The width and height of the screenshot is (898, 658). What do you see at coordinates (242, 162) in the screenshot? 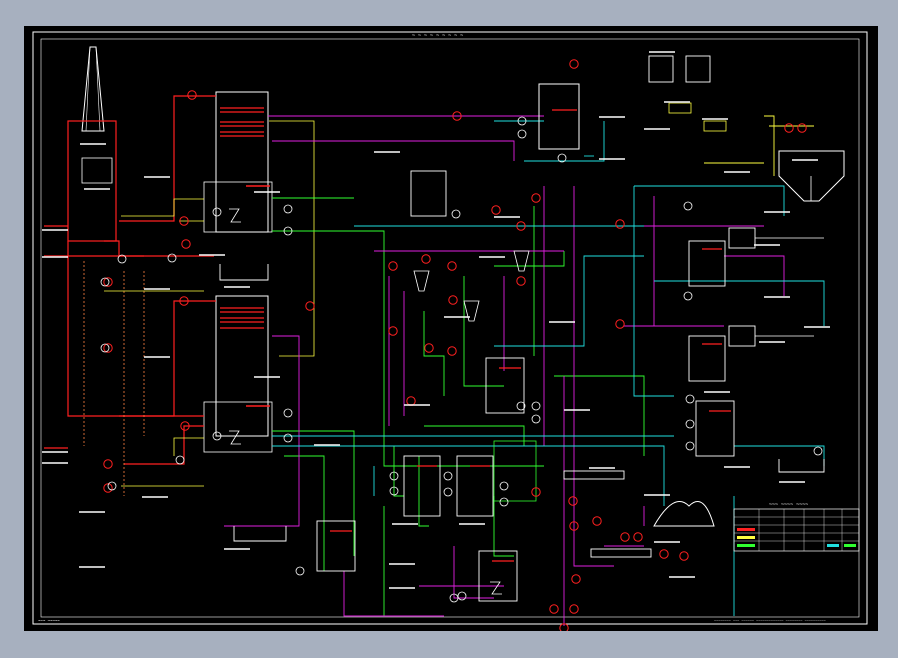
I see `absorber-1-vessel` at bounding box center [242, 162].